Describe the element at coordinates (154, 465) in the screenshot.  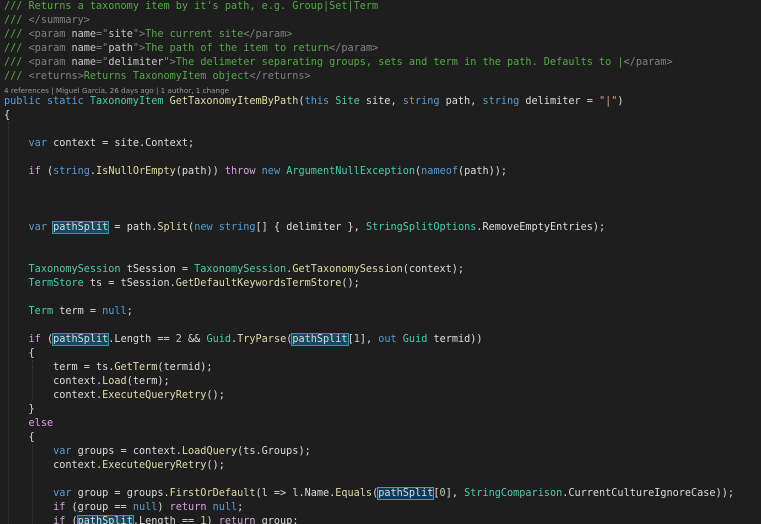
I see `code-token: ExecuteQueryRetry` at that location.